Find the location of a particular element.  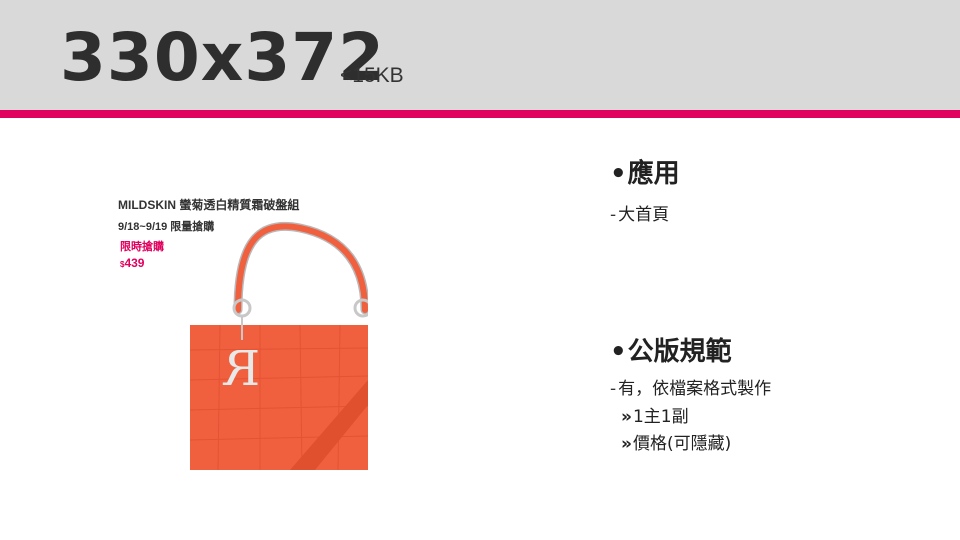

price-value: 439 is located at coordinates (134, 263).